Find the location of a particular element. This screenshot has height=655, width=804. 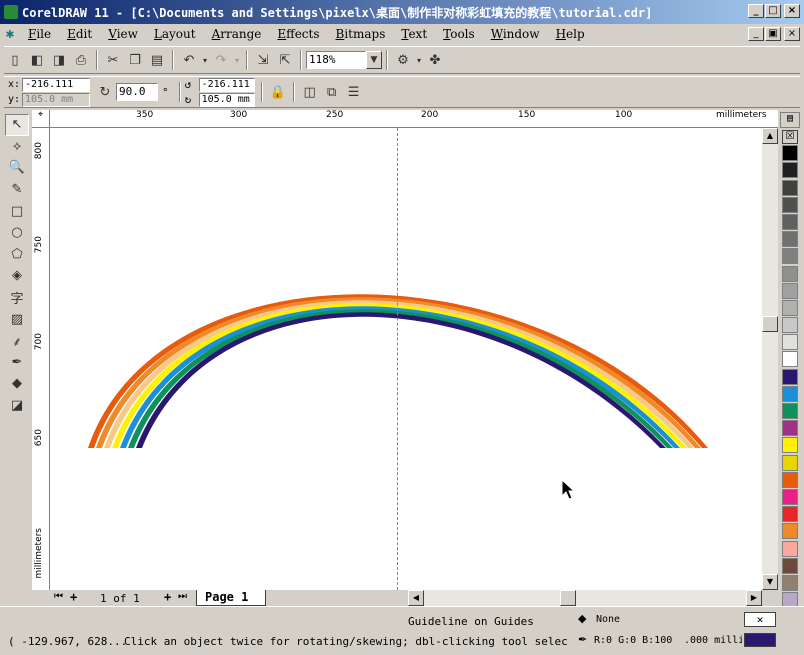

fill-color-indicator: ✕ is located at coordinates (760, 619).